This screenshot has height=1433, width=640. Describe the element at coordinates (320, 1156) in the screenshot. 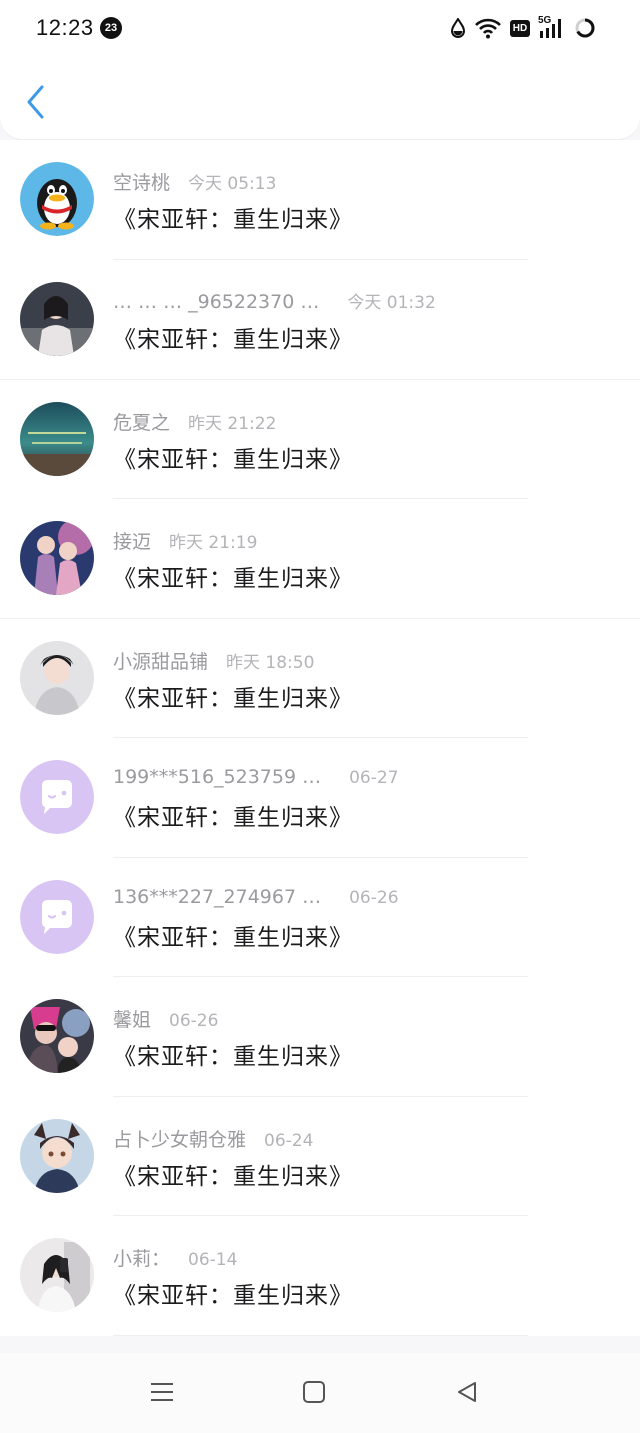

I see `list-item: 占卜少女朝仓雅 06-24 《宋亚轩：重生归来》` at that location.